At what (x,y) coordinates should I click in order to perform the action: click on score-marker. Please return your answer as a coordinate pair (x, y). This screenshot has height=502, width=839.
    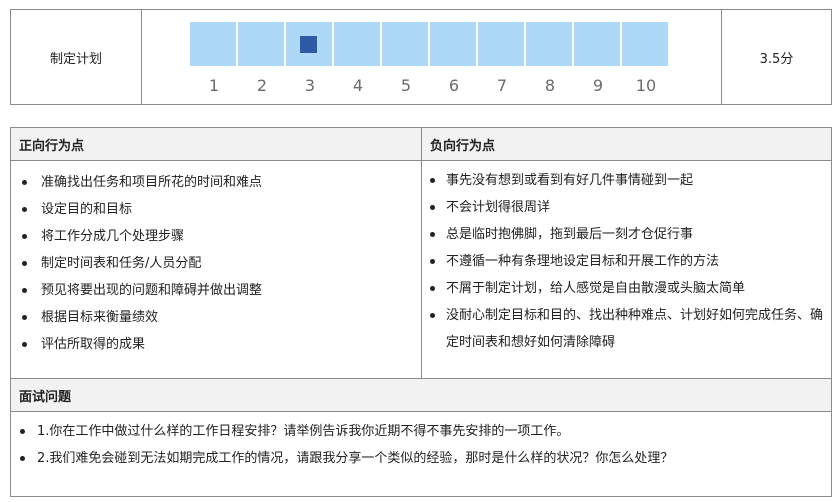
    Looking at the image, I should click on (308, 44).